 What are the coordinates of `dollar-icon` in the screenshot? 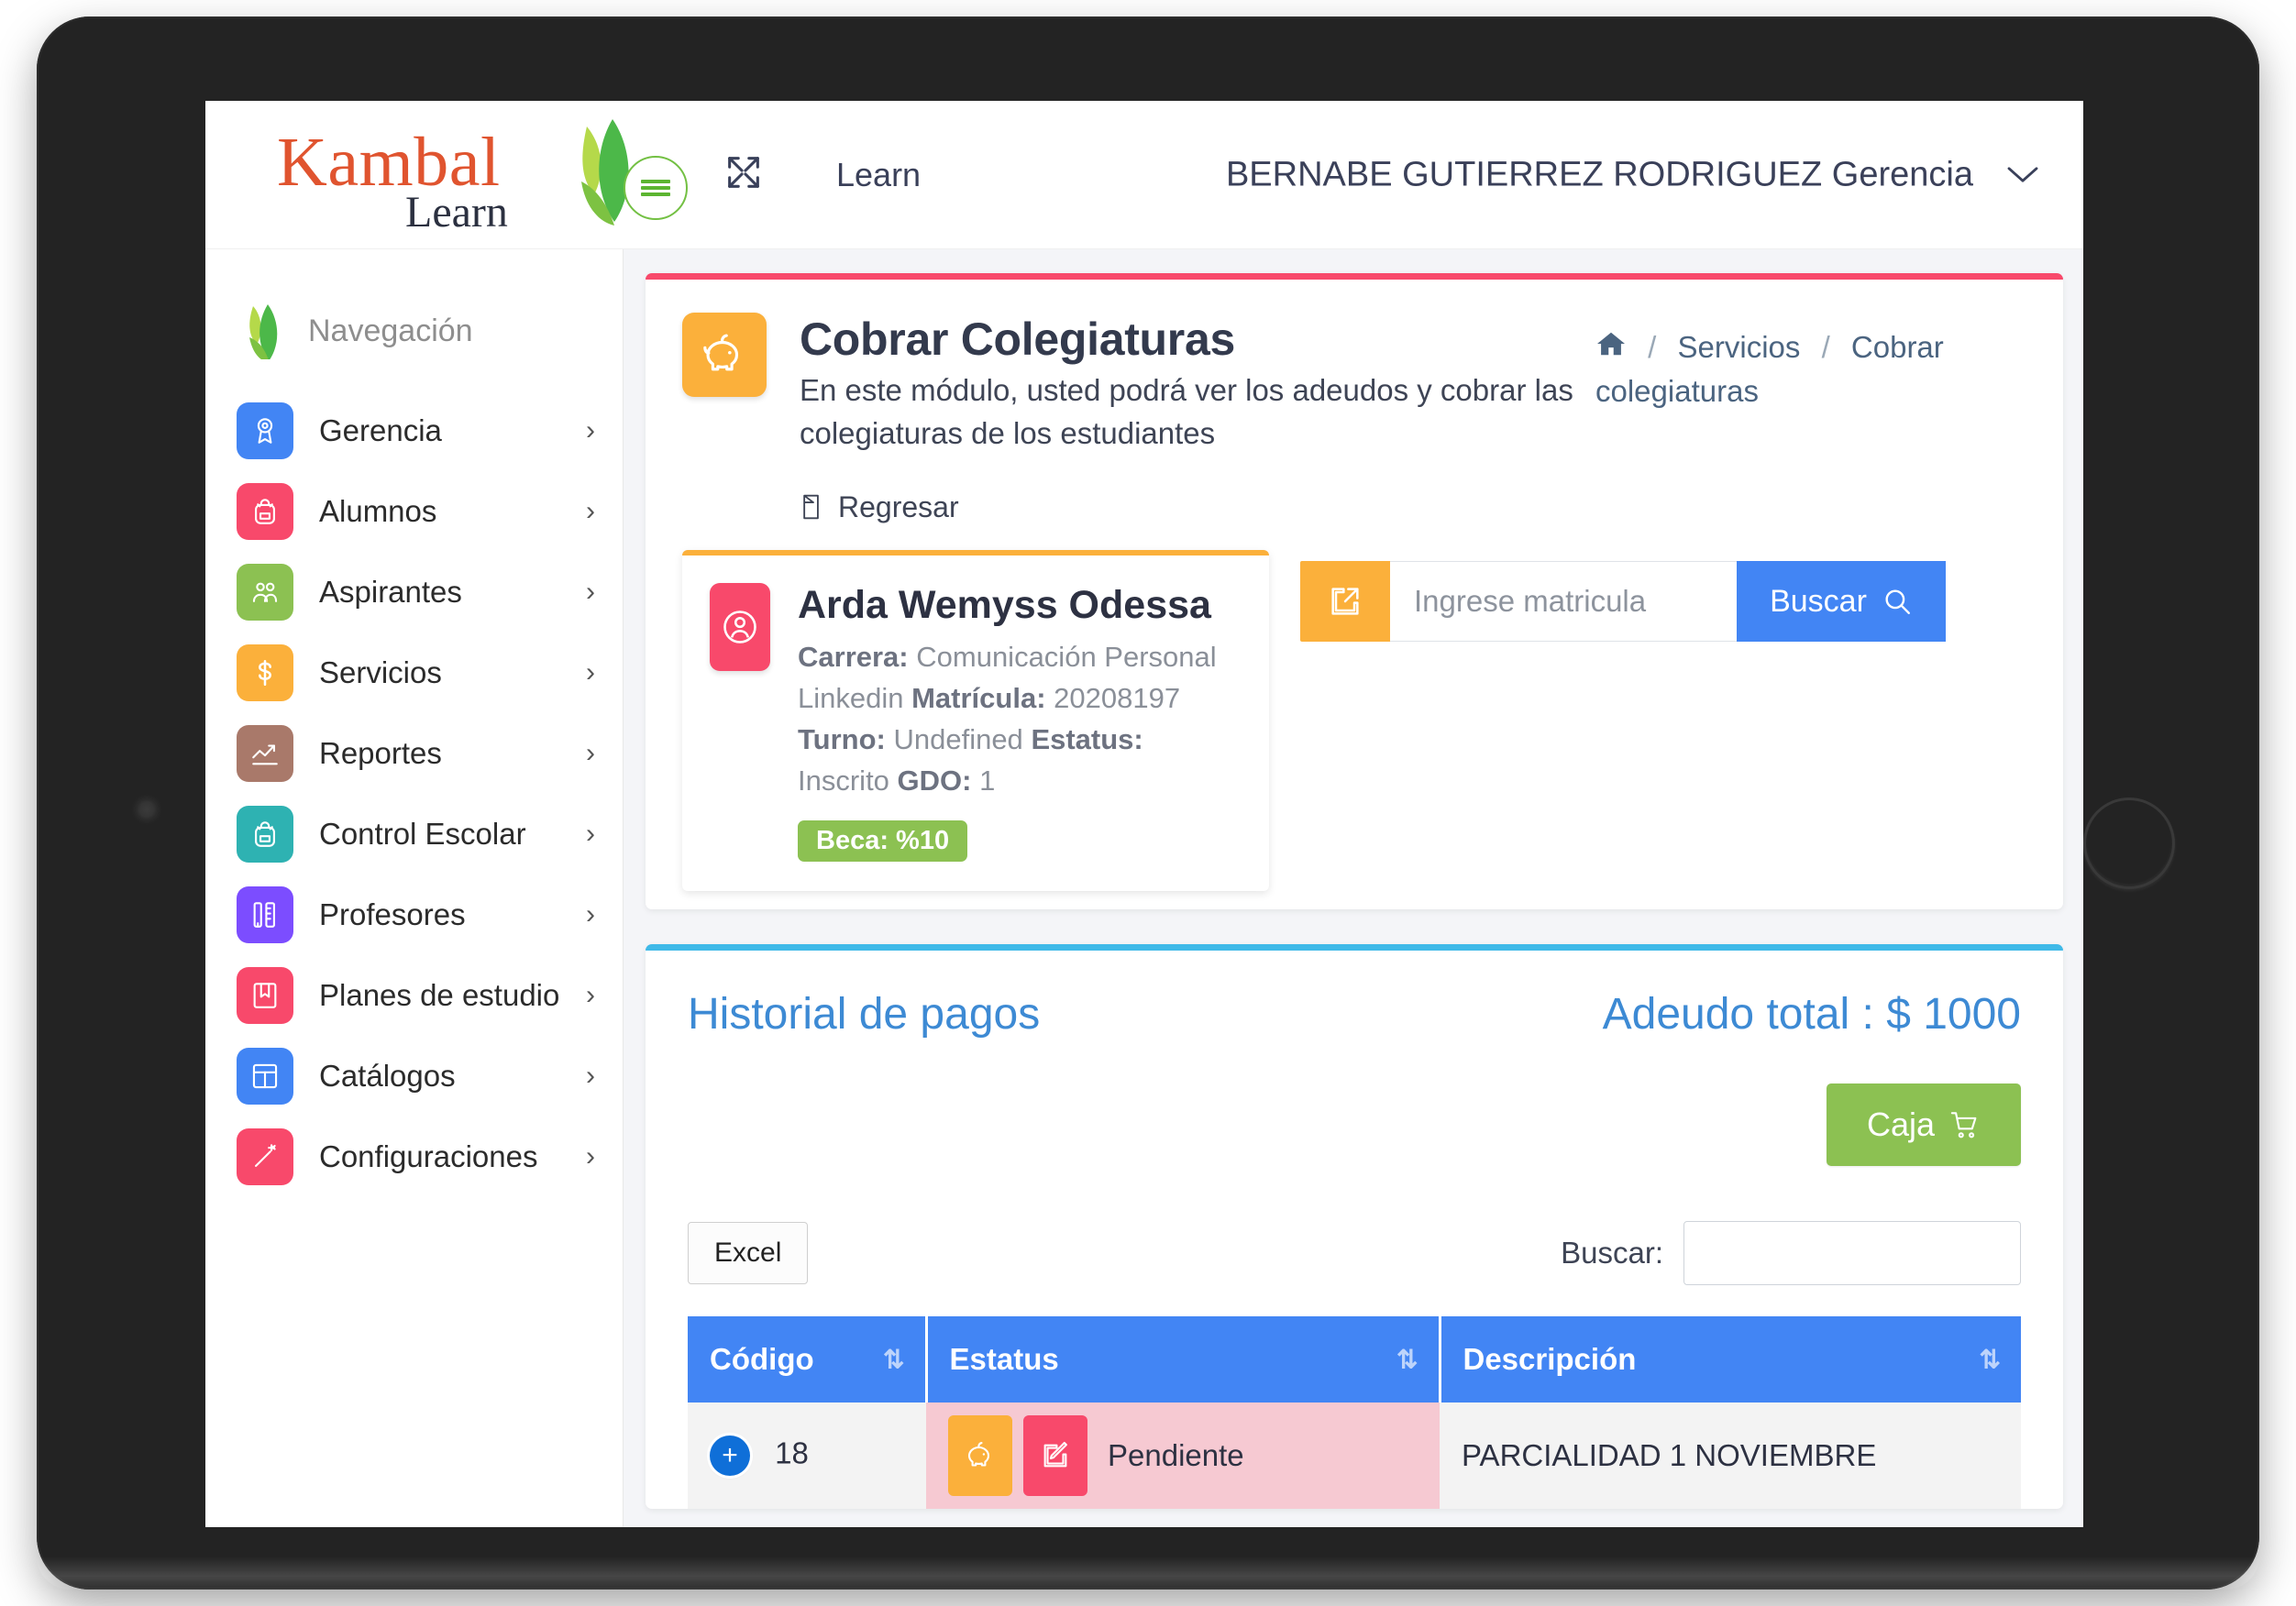 It's located at (265, 672).